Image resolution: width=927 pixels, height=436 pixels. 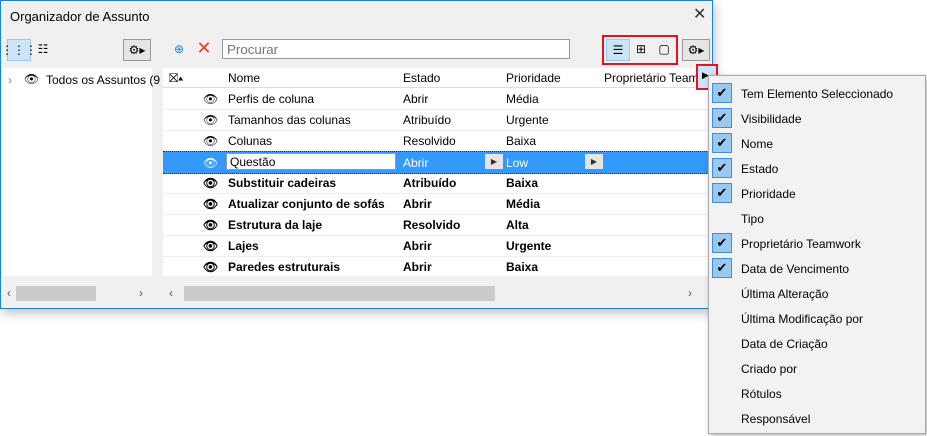 What do you see at coordinates (776, 419) in the screenshot?
I see `menu-item-label: Responsável` at bounding box center [776, 419].